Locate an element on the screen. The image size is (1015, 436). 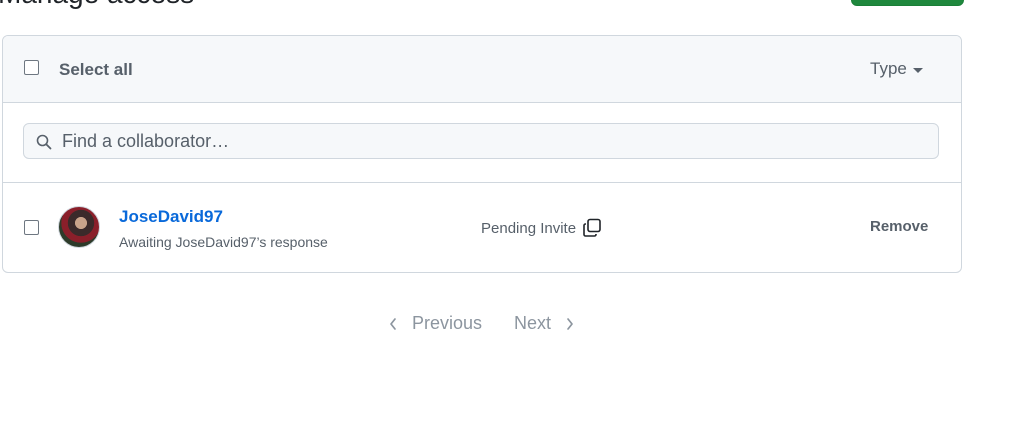
next-page-button: Next is located at coordinates (544, 323).